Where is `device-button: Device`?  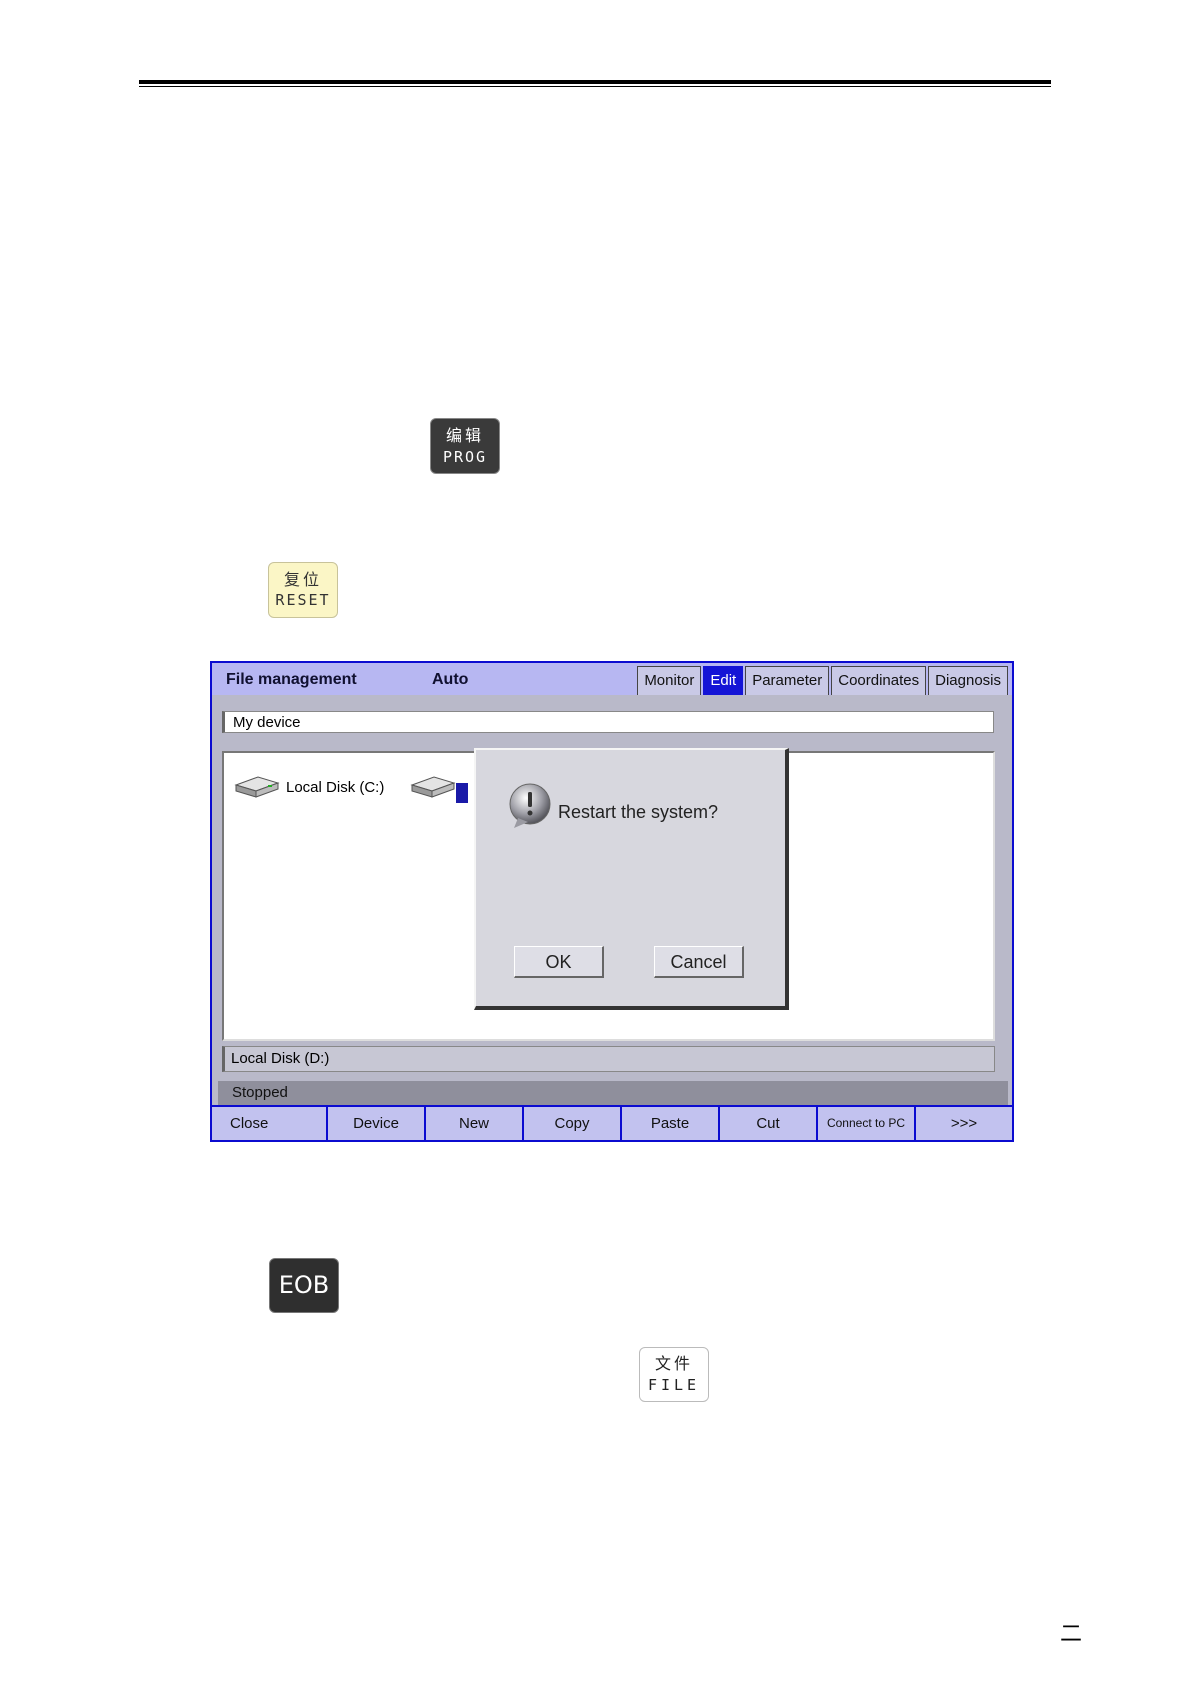
device-button: Device is located at coordinates (376, 1123).